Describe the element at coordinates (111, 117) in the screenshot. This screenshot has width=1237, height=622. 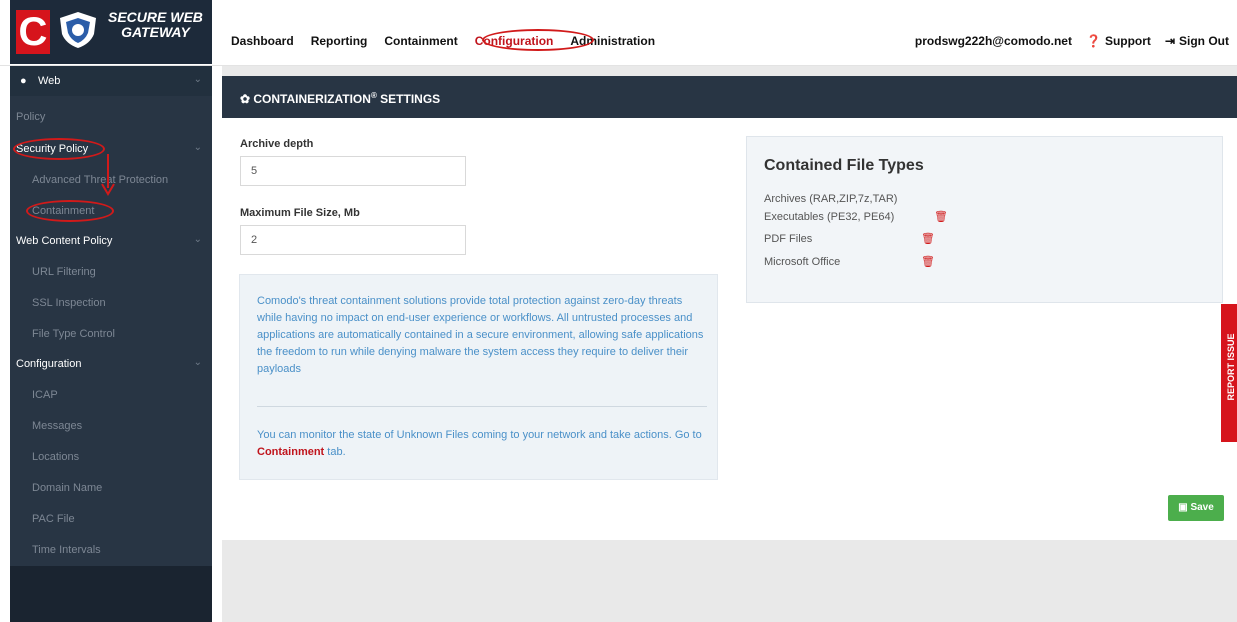
I see `sidebar-item-policy: Policy` at that location.